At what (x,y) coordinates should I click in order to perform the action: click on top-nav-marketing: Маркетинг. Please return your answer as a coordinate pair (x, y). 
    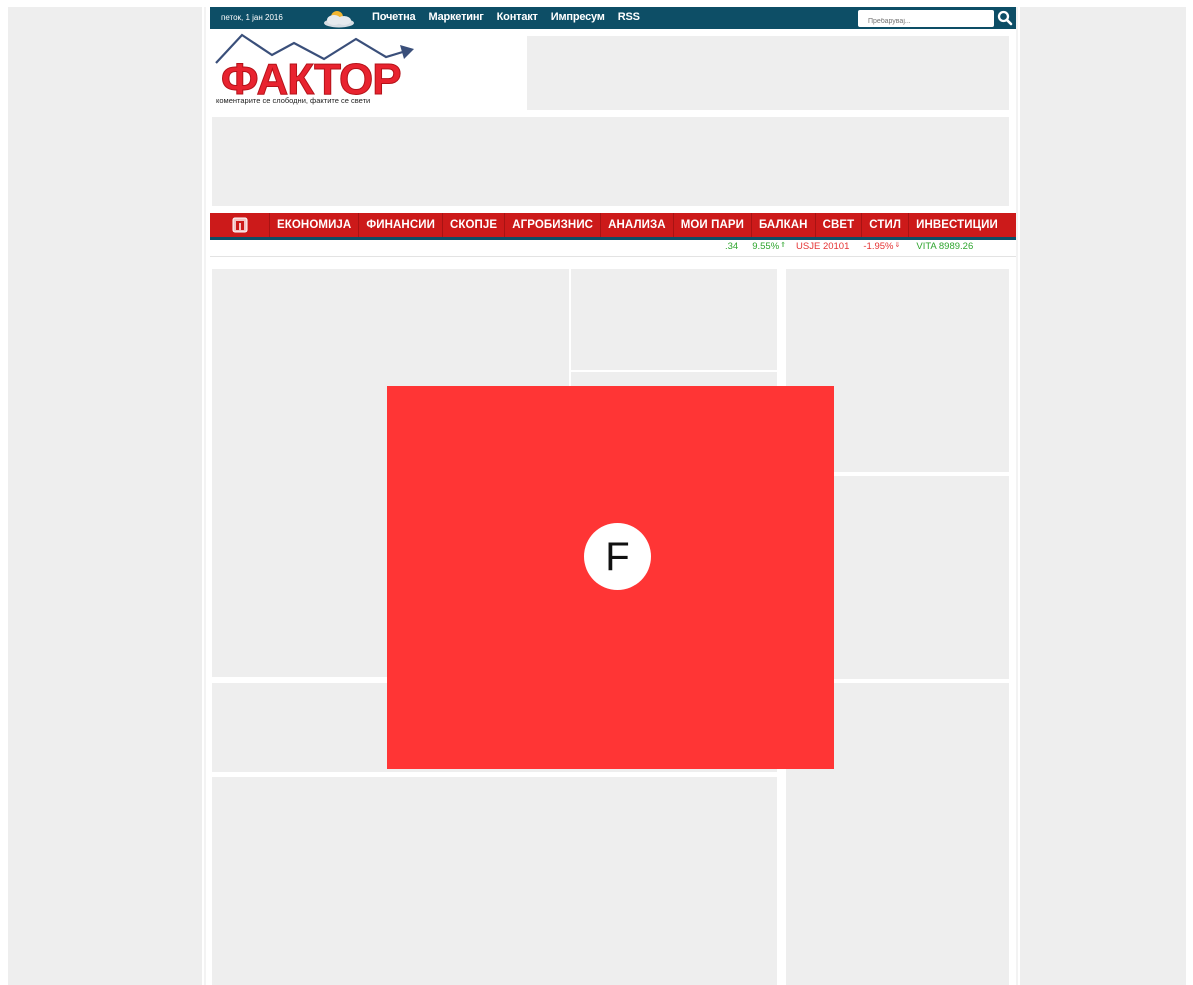
    Looking at the image, I should click on (455, 17).